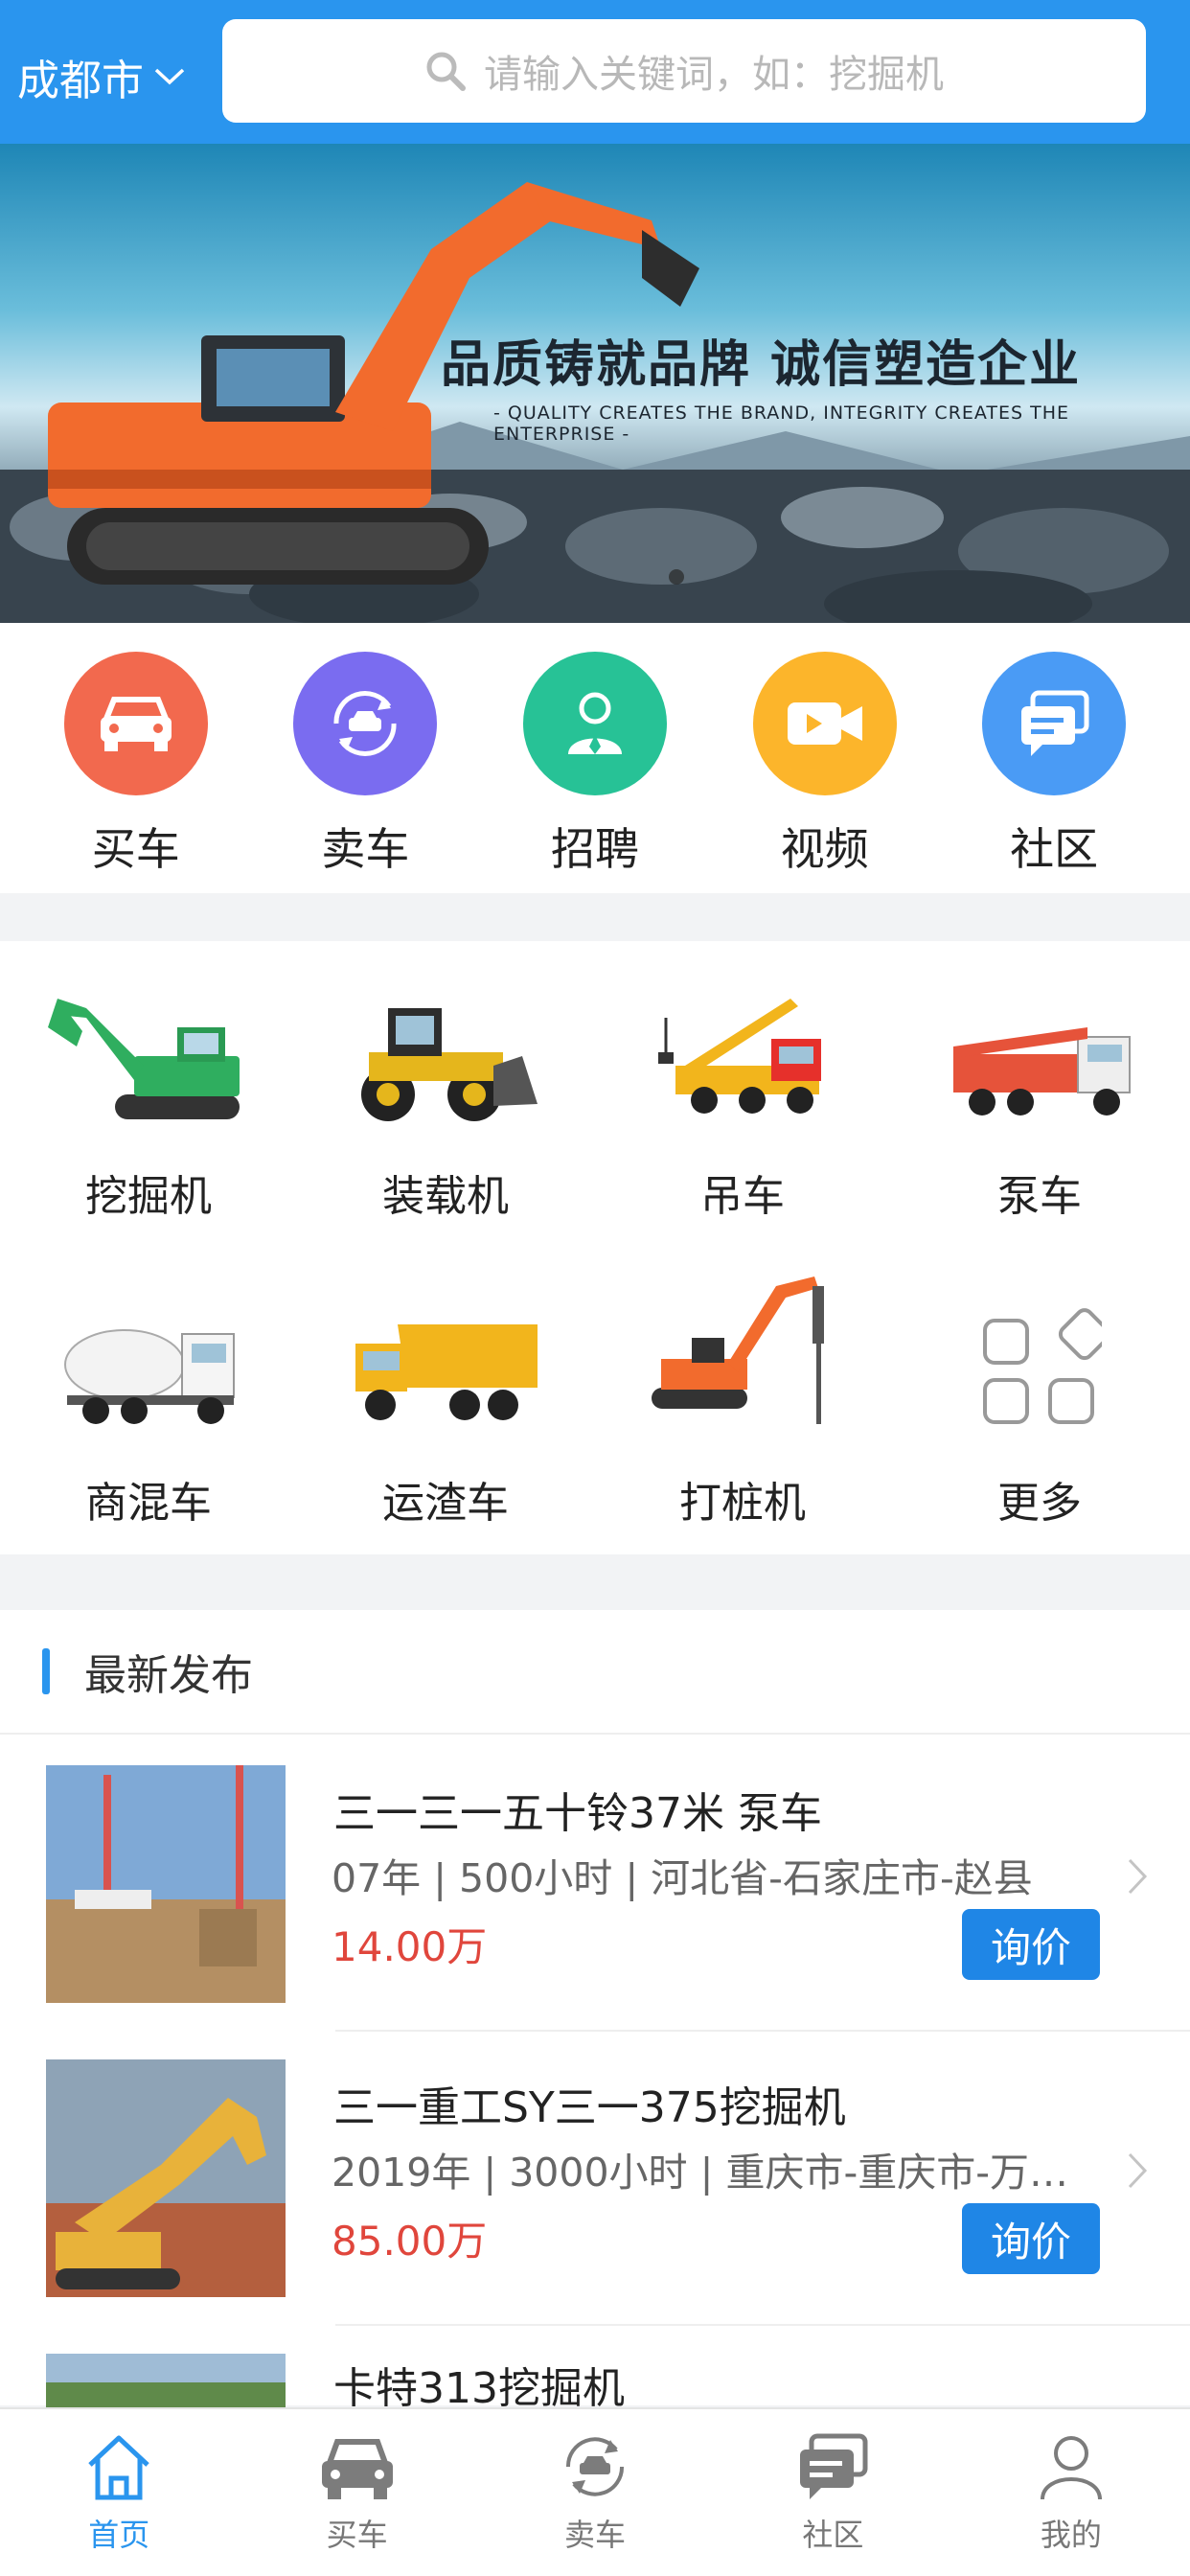 This screenshot has width=1190, height=2576. I want to click on tab-label: 买车, so click(357, 2535).